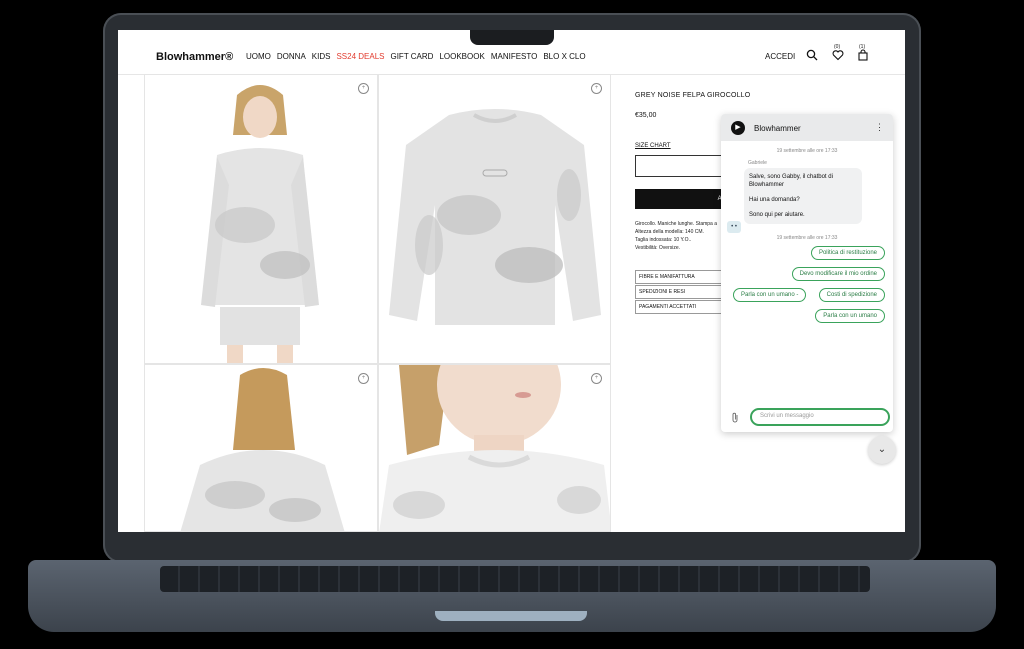 This screenshot has width=1024, height=649. I want to click on model-back-illustration, so click(262, 449).